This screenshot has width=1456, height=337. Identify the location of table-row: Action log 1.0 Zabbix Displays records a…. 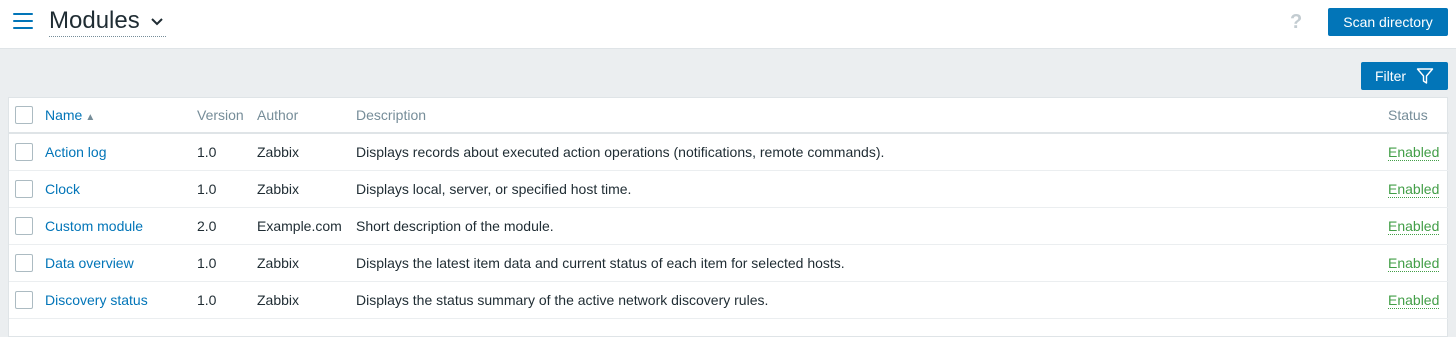
(729, 152).